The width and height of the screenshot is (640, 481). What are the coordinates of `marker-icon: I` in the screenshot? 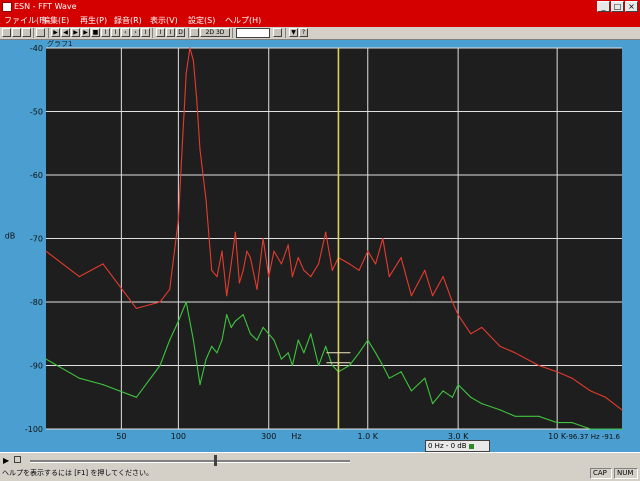 It's located at (145, 32).